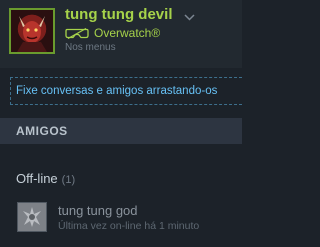  I want to click on friend-name: tung tung god, so click(98, 210).